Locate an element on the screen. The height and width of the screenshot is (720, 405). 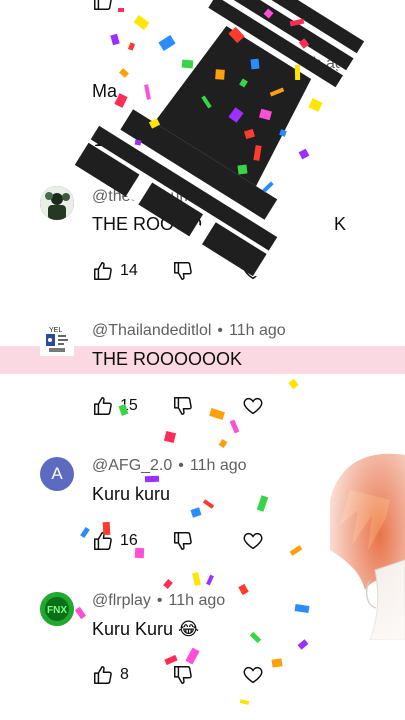
comment-text: Kuru kuru is located at coordinates (131, 494).